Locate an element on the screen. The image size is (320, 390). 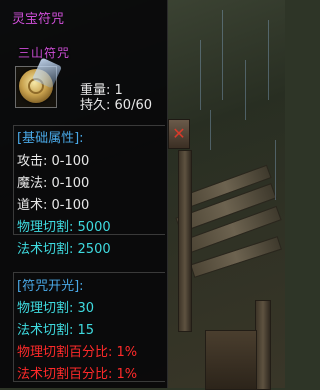
attr-label: 法术切割百分比: is located at coordinates (65, 374).